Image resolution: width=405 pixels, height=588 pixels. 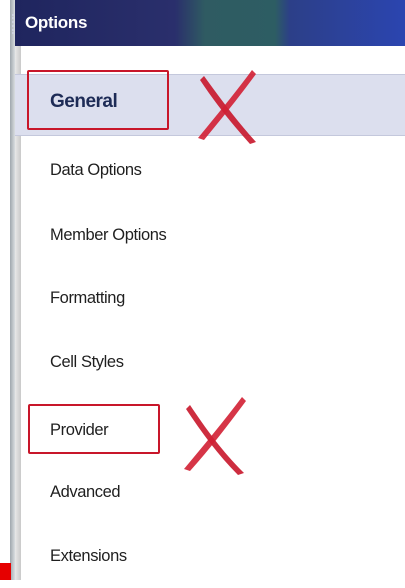 What do you see at coordinates (210, 558) in the screenshot?
I see `nav-item-extensions: Extensions` at bounding box center [210, 558].